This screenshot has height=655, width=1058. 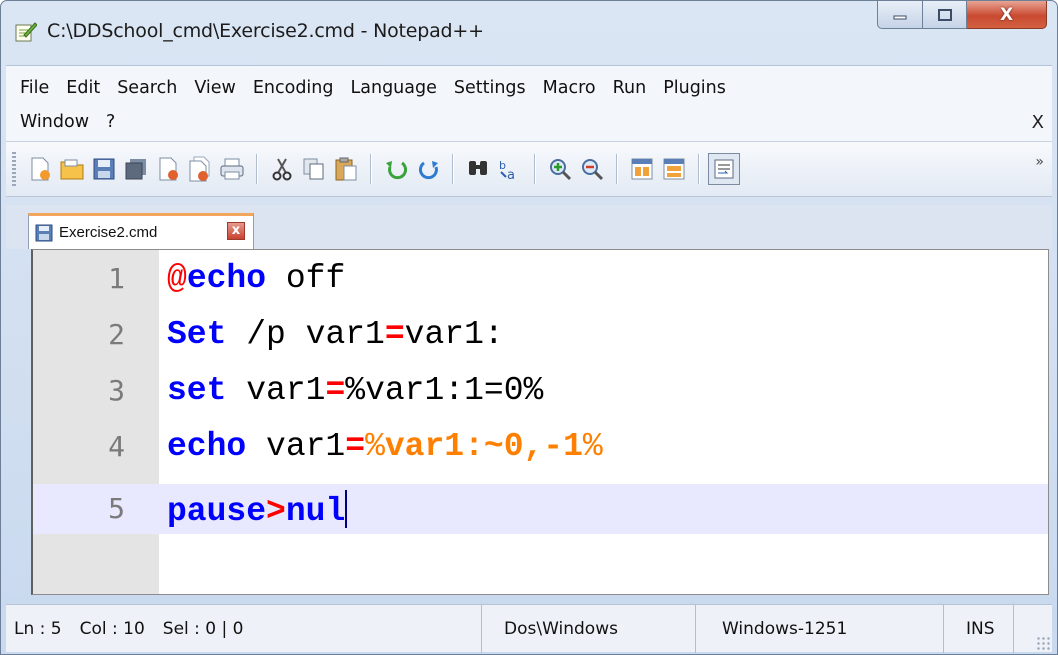 I want to click on status-encoding-label: Windows-1251, so click(x=785, y=629).